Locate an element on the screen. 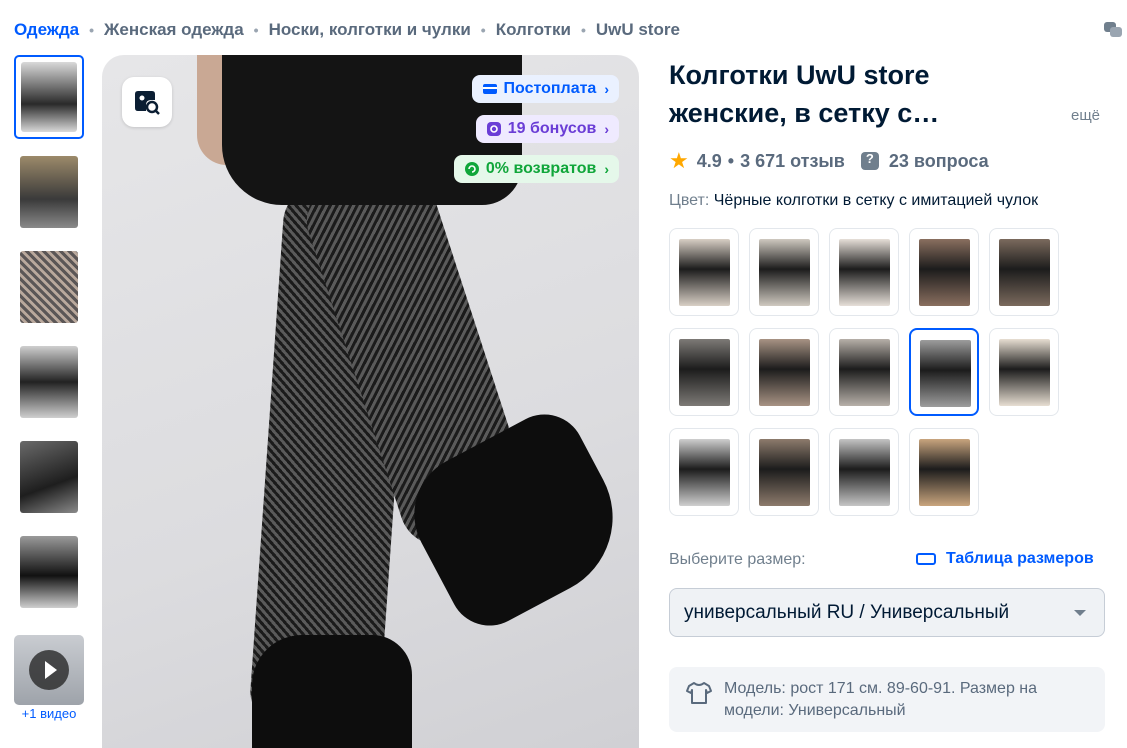 The height and width of the screenshot is (748, 1127). size-label: Выберите размер: is located at coordinates (737, 559).